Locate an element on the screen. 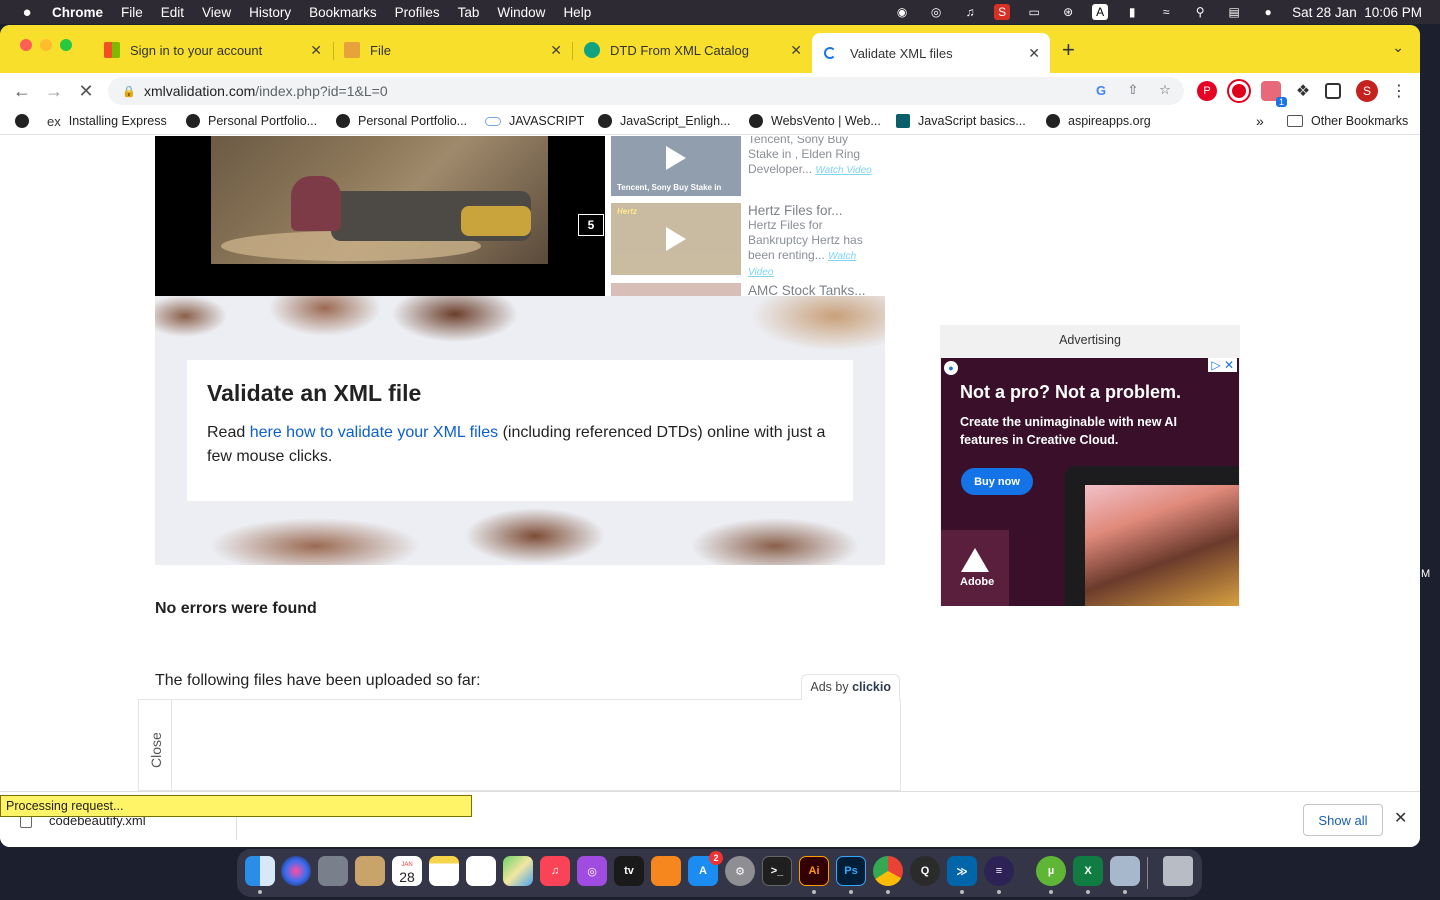 The width and height of the screenshot is (1440, 900). menu-clock: Sat 28 Jan 10:06 PM is located at coordinates (1357, 12).